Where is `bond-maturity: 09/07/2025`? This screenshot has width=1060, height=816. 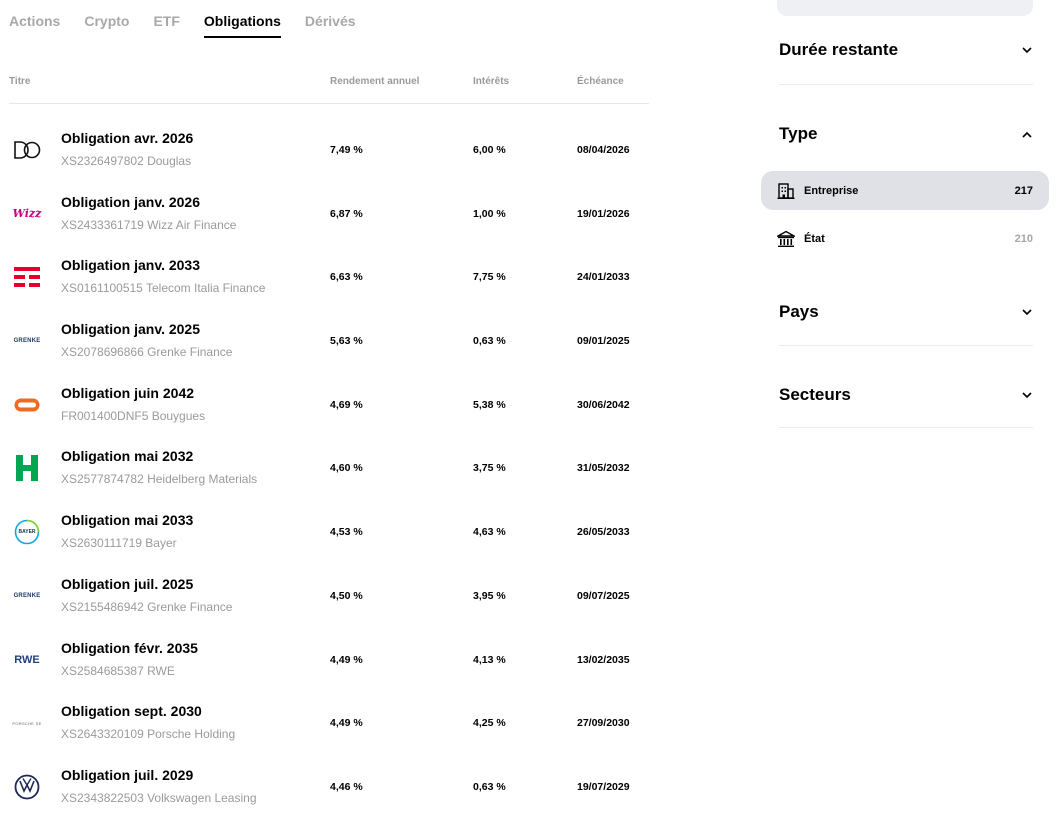 bond-maturity: 09/07/2025 is located at coordinates (603, 595).